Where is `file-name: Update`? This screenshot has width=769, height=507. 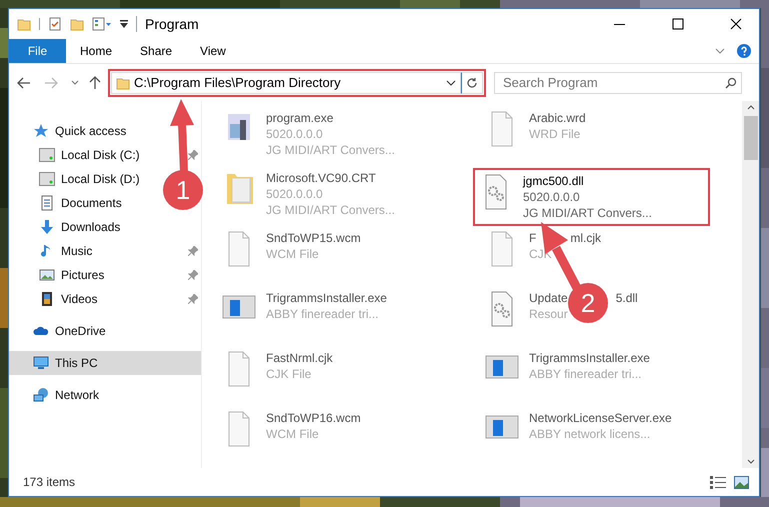
file-name: Update is located at coordinates (548, 298).